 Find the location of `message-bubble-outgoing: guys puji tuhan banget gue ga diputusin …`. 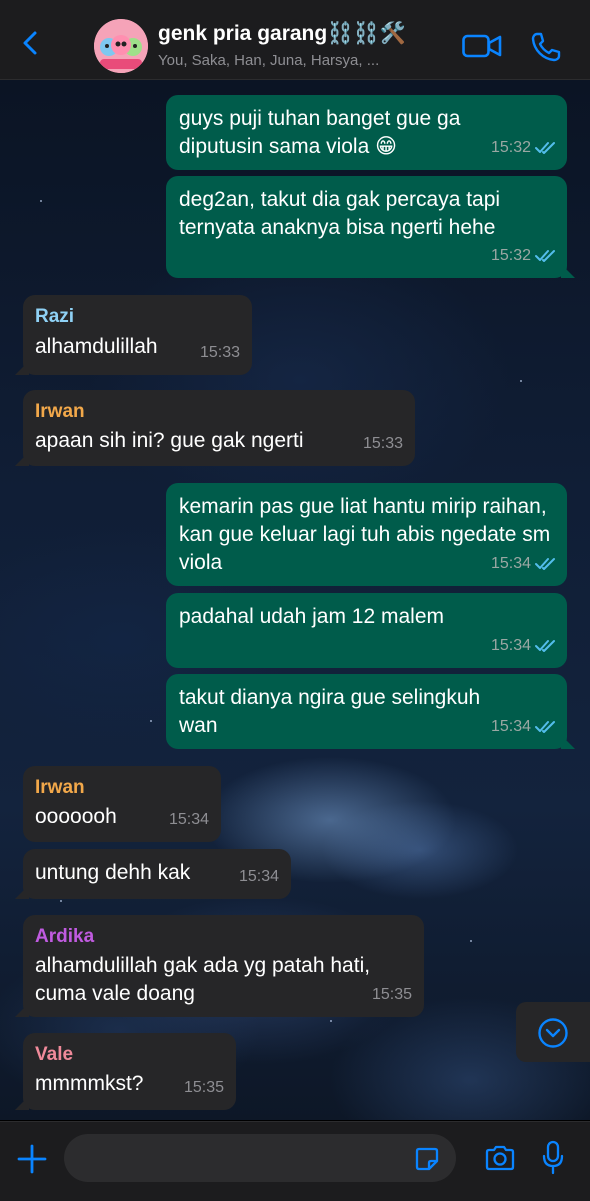

message-bubble-outgoing: guys puji tuhan banget gue ga diputusin … is located at coordinates (366, 132).